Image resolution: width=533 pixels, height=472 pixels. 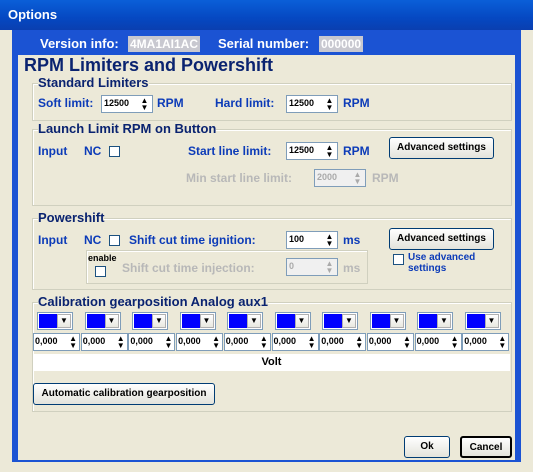 I want to click on min-start-line-spinner: 2000 ▲ ▼, so click(x=340, y=178).